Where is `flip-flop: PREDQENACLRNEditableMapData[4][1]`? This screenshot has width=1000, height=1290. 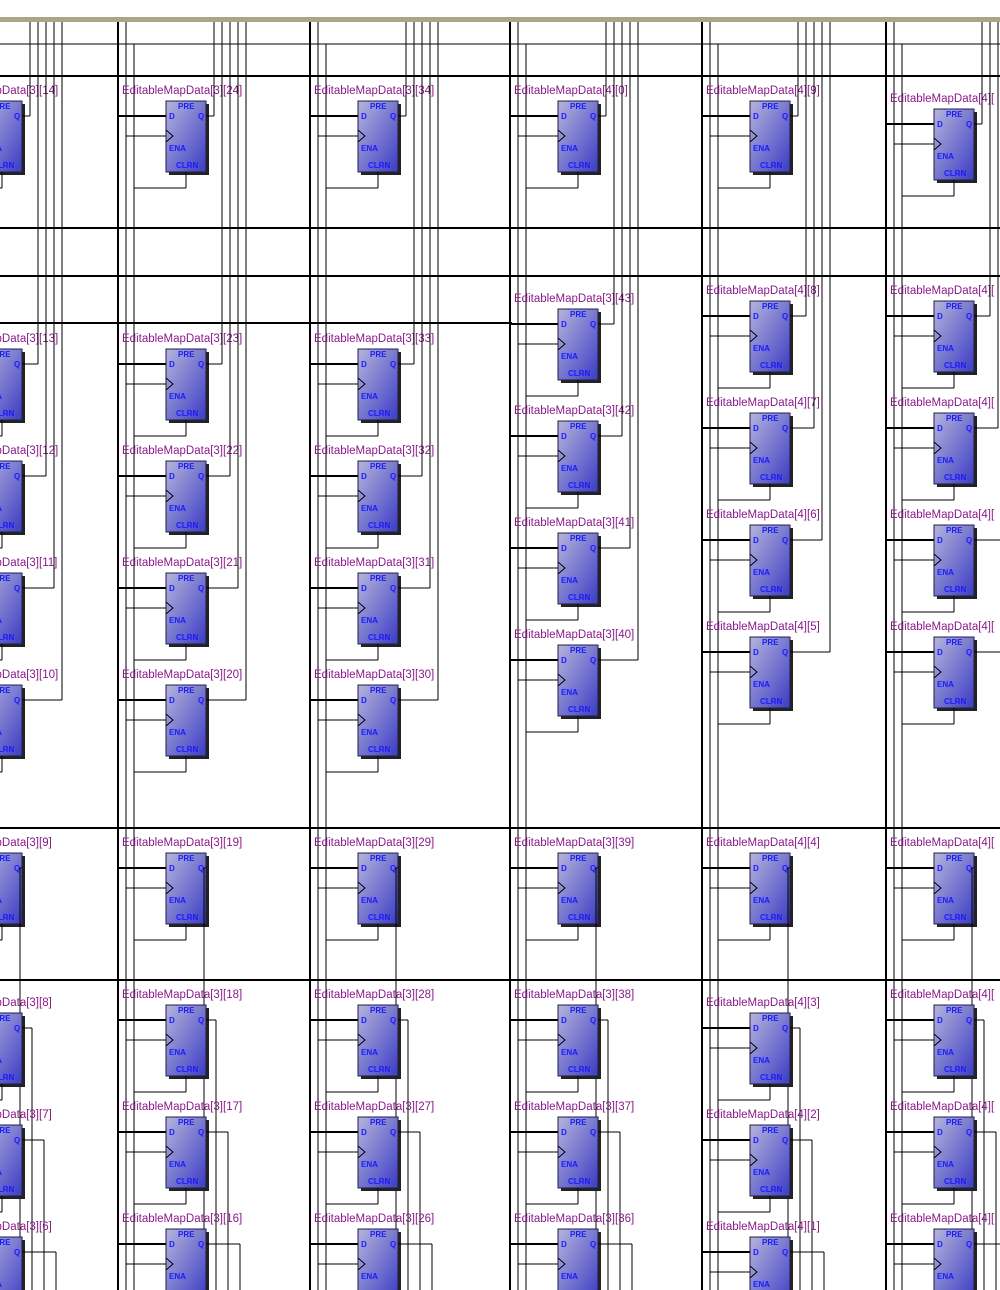
flip-flop: PREDQENACLRNEditableMapData[4][1] is located at coordinates (763, 1255).